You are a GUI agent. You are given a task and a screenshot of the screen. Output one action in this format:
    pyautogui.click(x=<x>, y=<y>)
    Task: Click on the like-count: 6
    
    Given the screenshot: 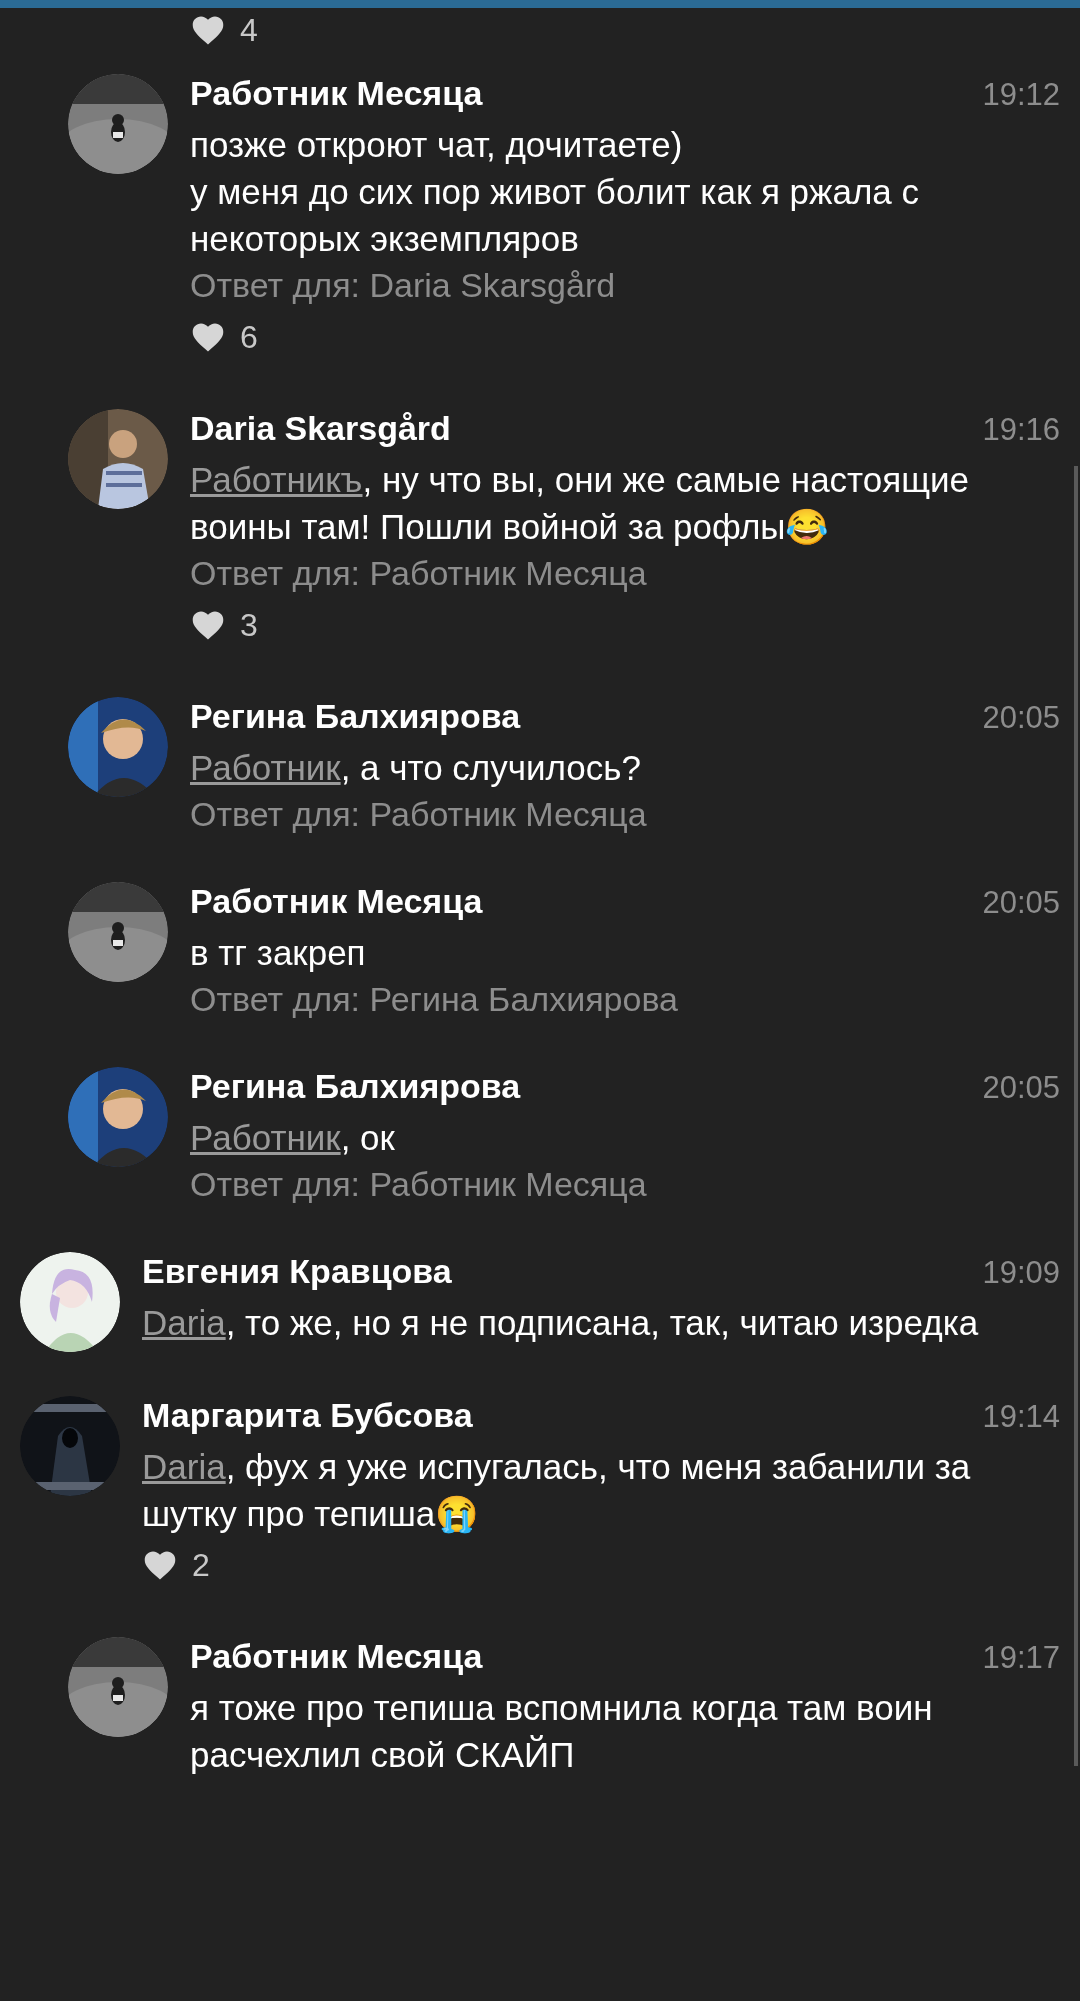 What is the action you would take?
    pyautogui.click(x=249, y=337)
    